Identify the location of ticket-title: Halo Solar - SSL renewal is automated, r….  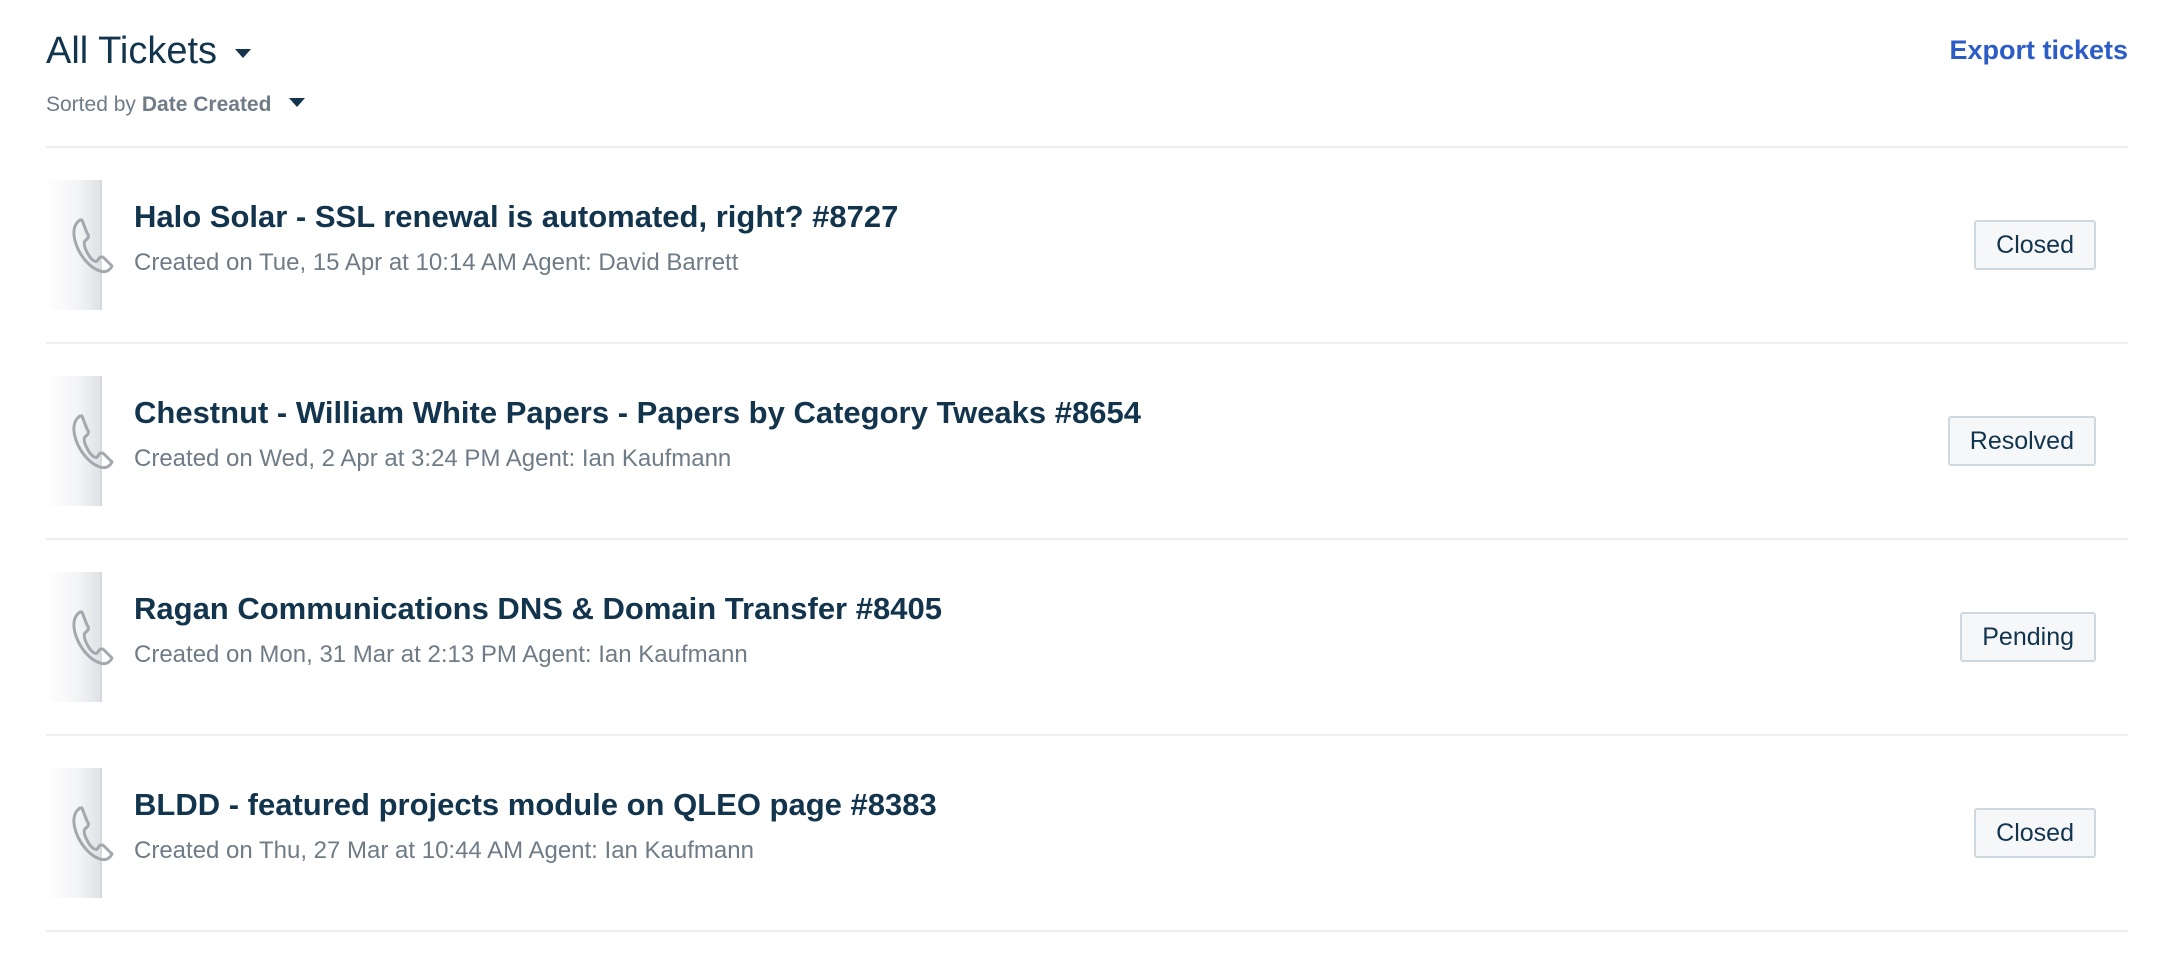
(516, 217).